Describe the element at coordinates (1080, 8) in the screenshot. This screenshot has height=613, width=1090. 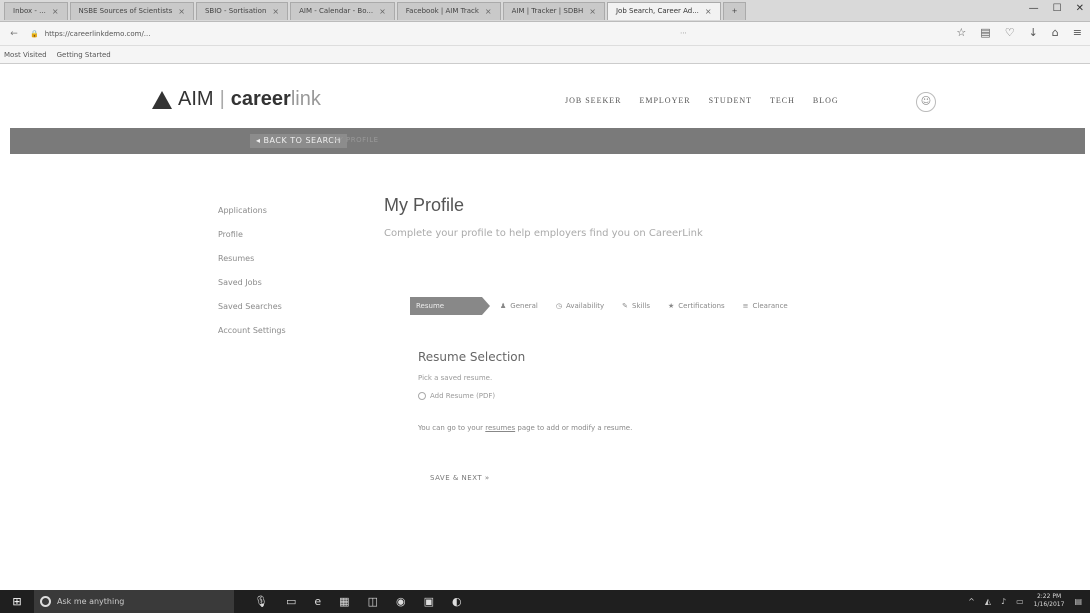
I see `close-window-icon: ✕` at that location.